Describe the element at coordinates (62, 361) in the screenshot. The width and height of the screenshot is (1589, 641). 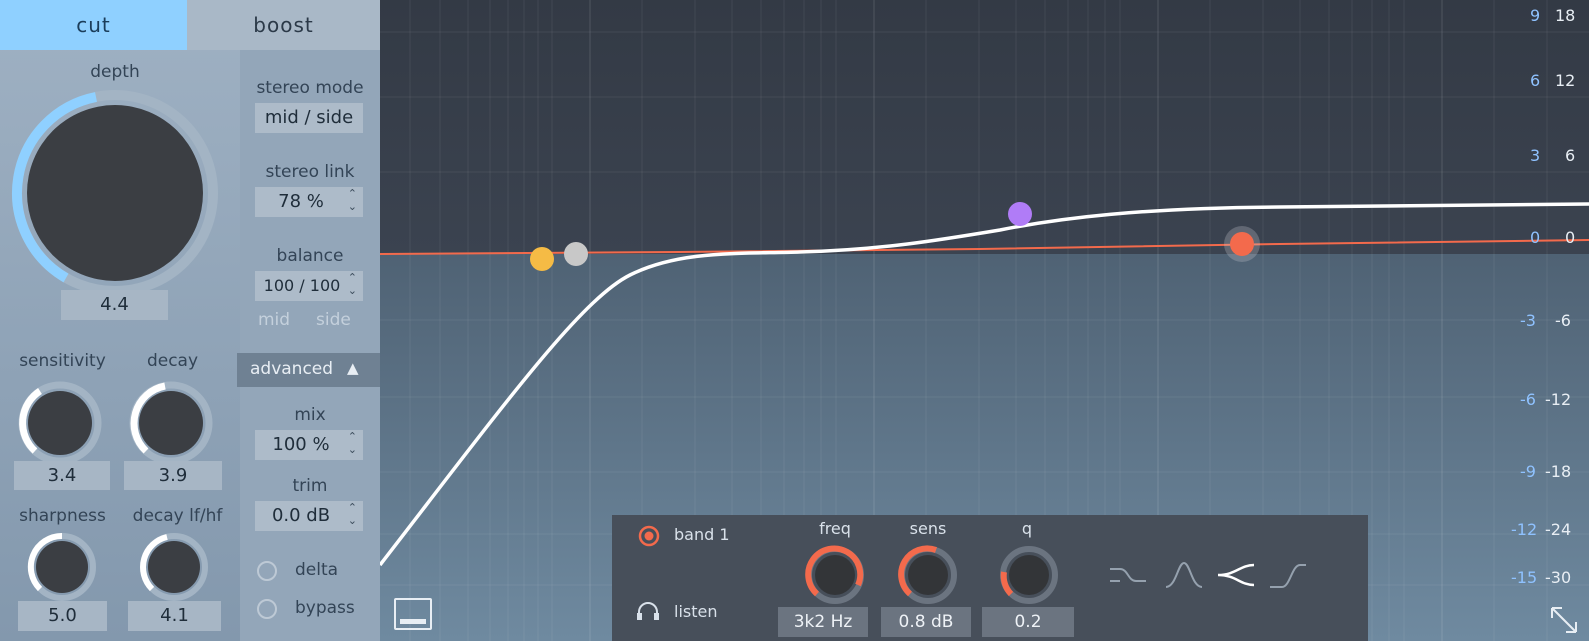
I see `sensitivity-label: sensitivity` at that location.